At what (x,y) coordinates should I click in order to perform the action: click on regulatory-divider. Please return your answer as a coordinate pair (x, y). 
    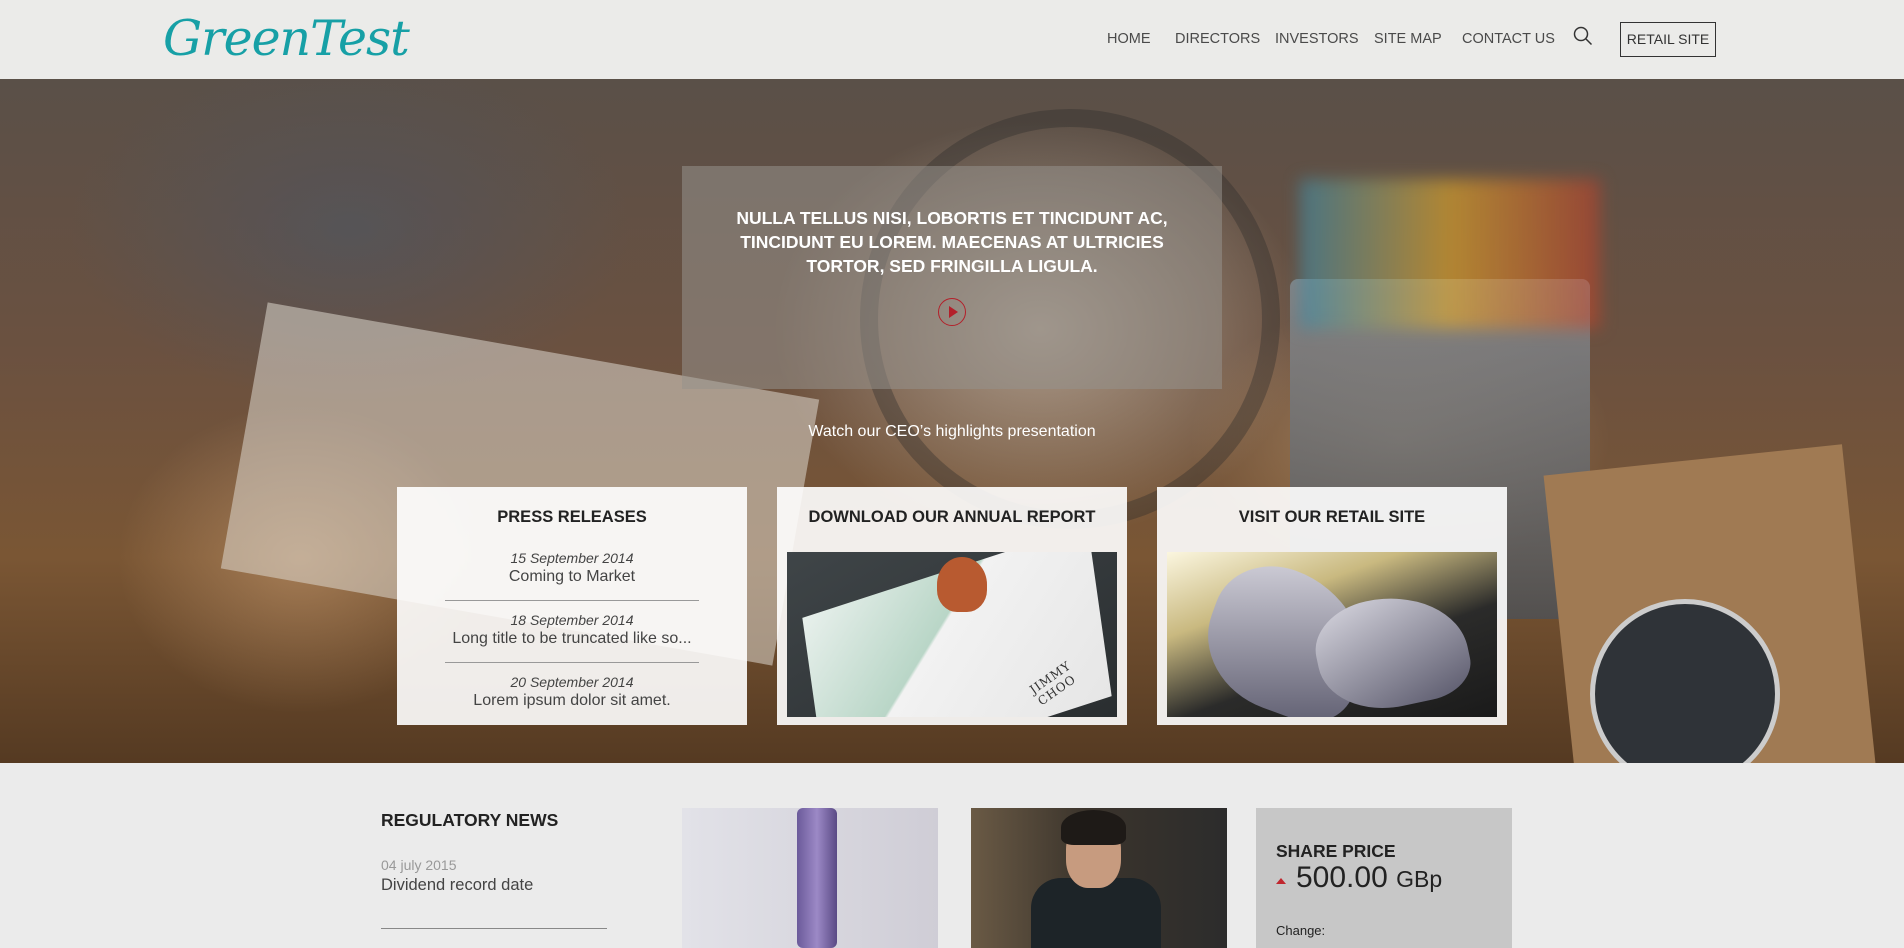
    Looking at the image, I should click on (494, 928).